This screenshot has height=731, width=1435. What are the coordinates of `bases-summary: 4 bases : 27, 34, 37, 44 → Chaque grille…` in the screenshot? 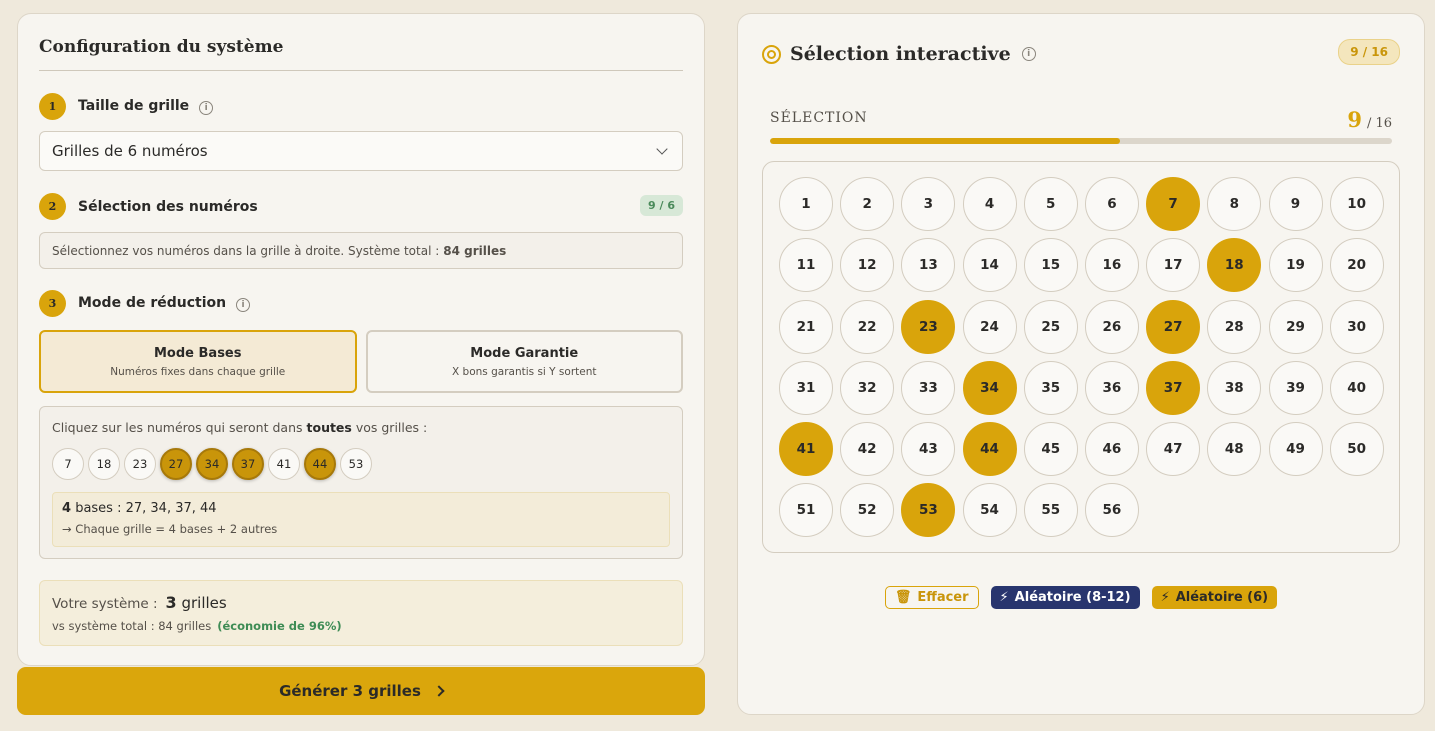 It's located at (361, 519).